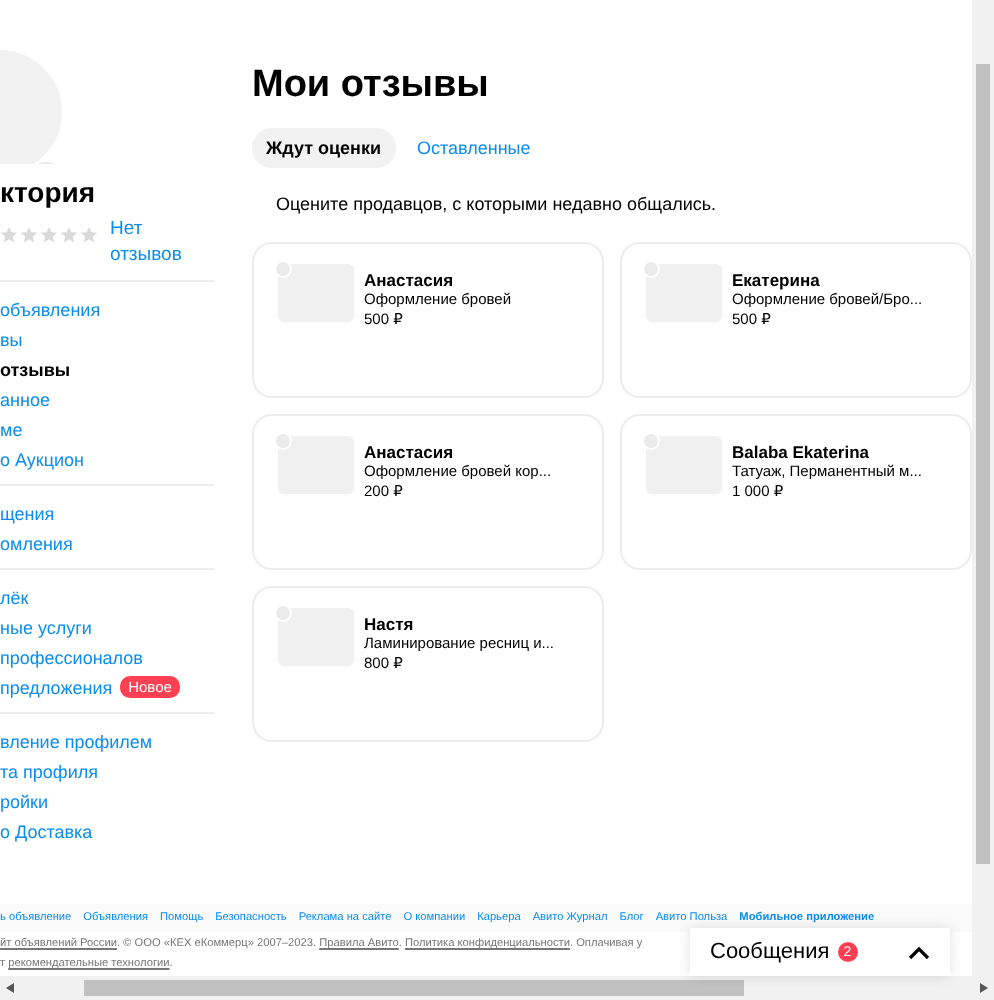 This screenshot has width=994, height=1000. I want to click on reviews-link: Нет отзывов, so click(150, 242).